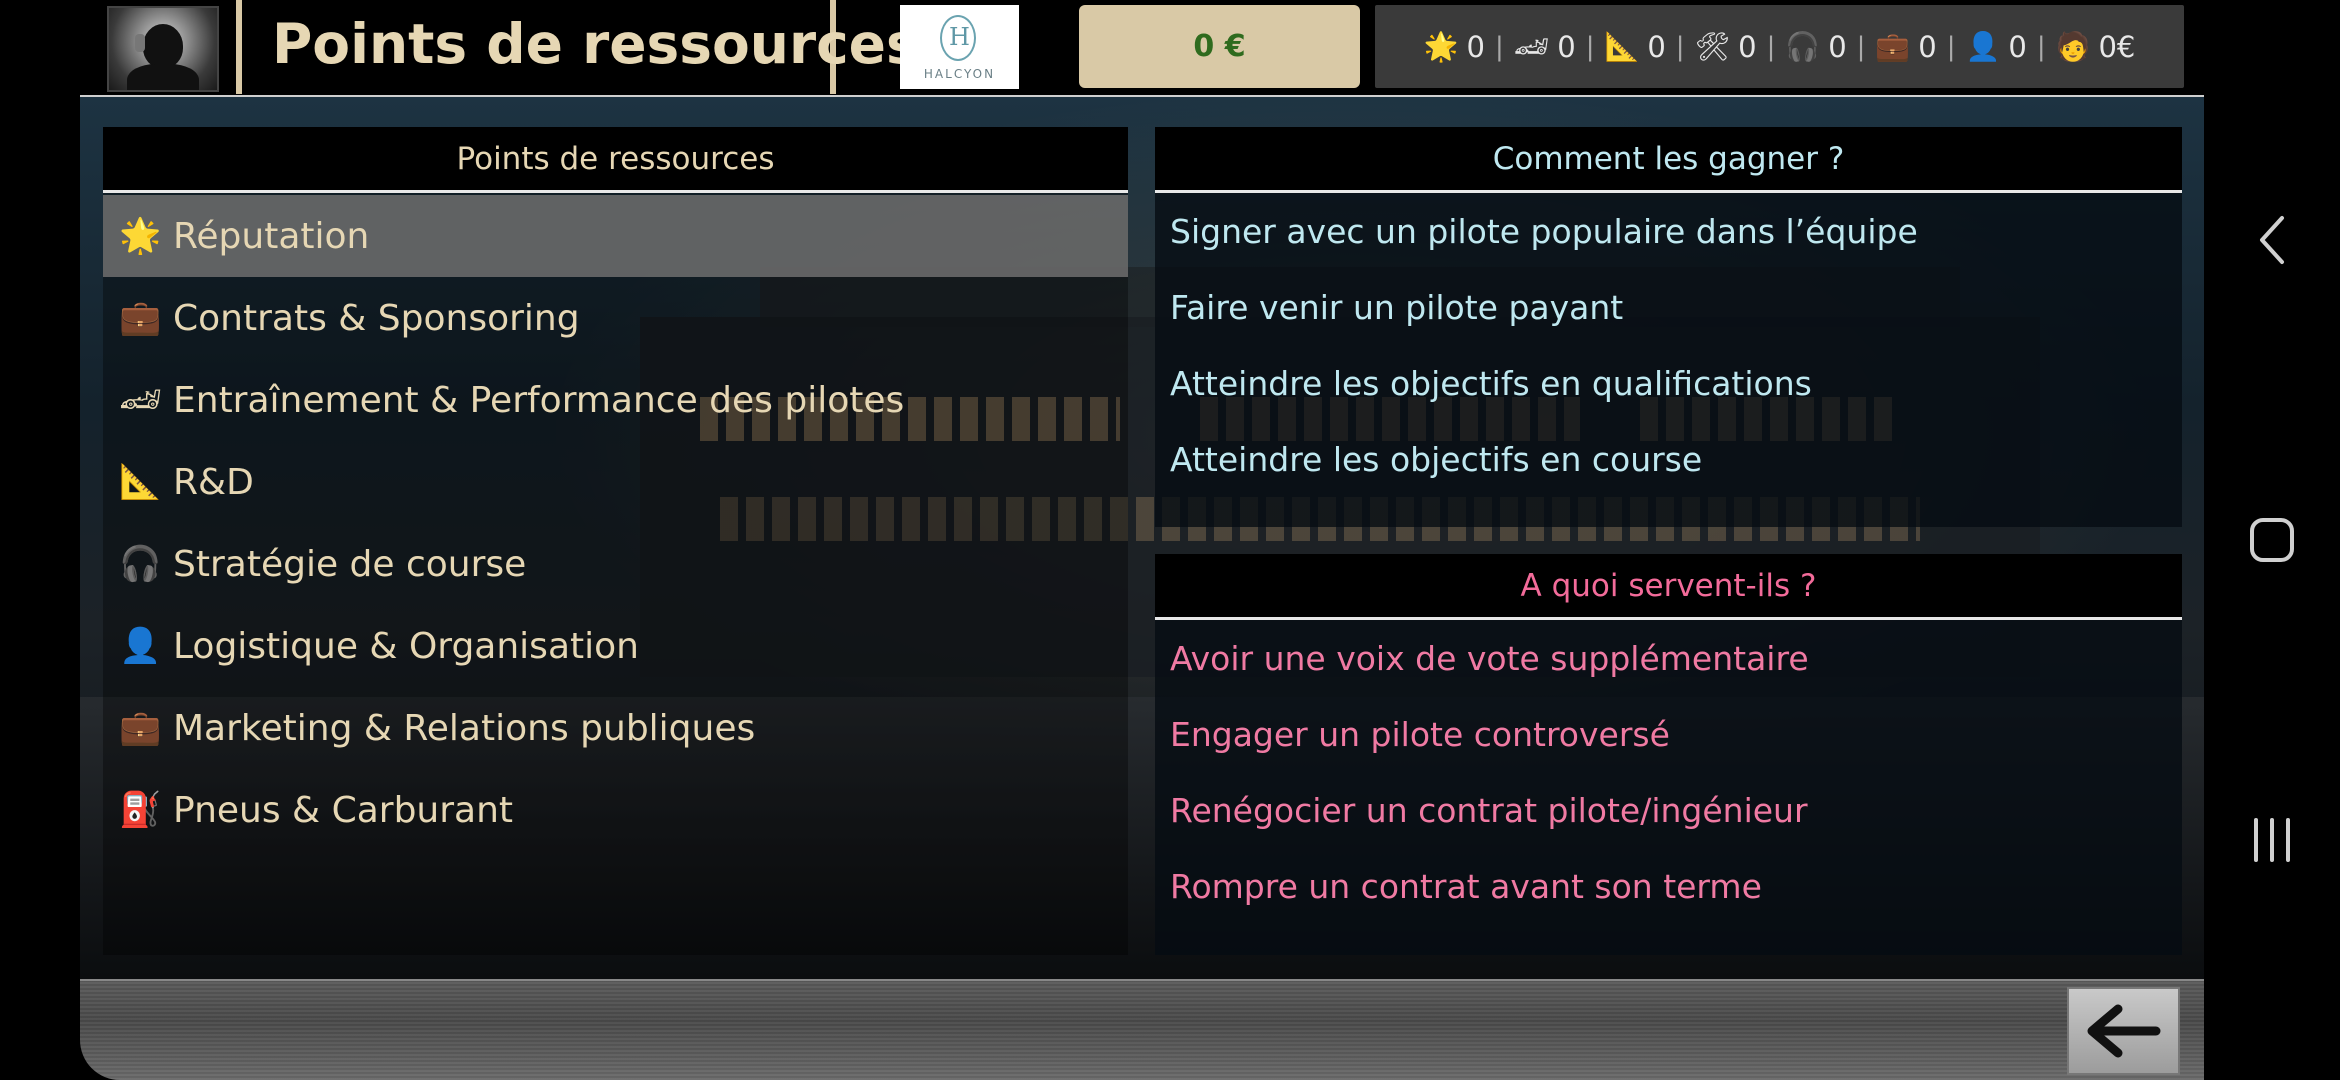  I want to click on usage-item: Engager un pilote controversé, so click(1420, 734).